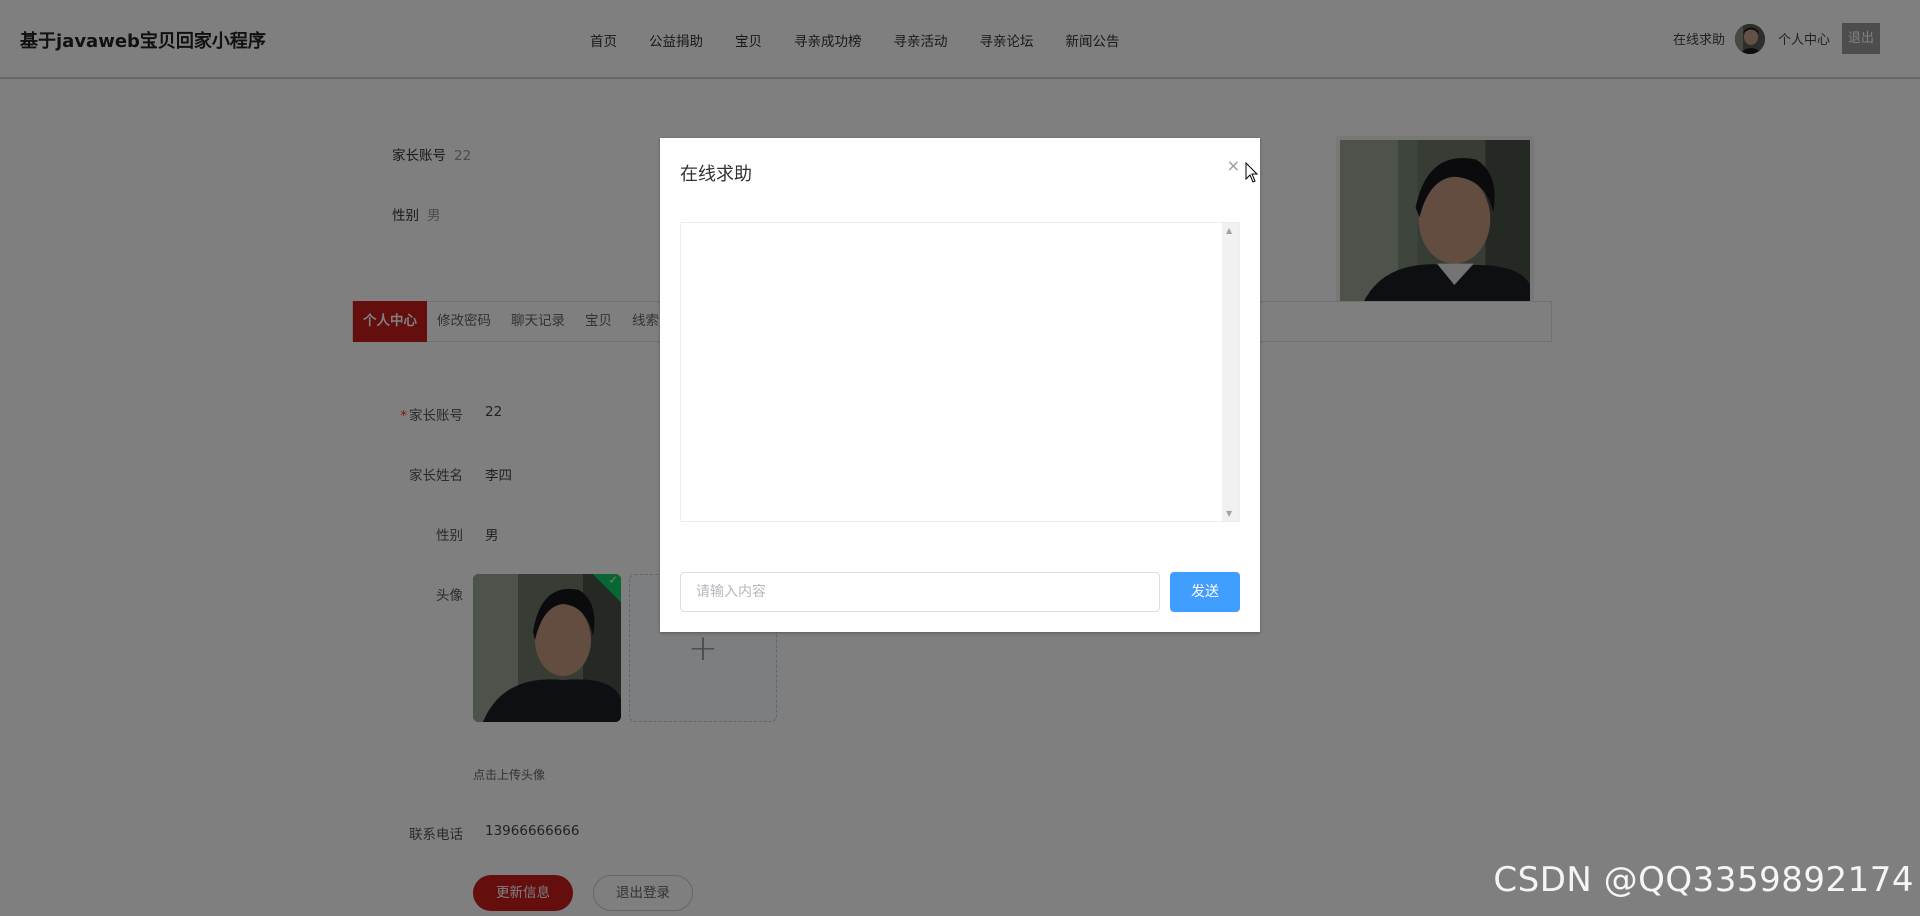 This screenshot has height=916, width=1920. What do you see at coordinates (1229, 513) in the screenshot?
I see `scroll-down-icon: ▼` at bounding box center [1229, 513].